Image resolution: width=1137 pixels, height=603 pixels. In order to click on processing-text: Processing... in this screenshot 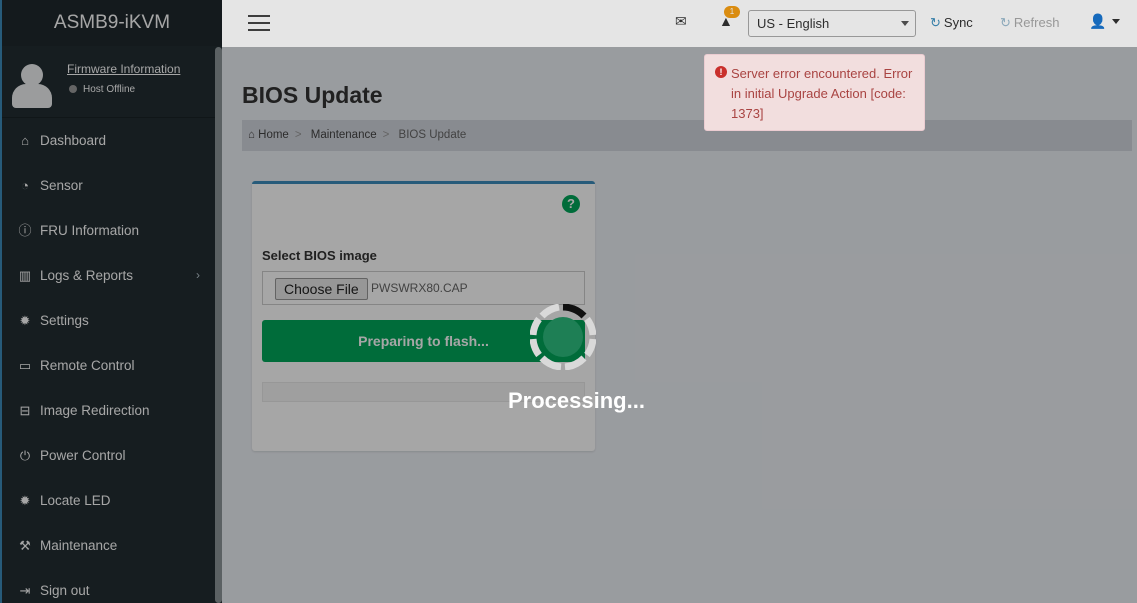, I will do `click(576, 400)`.